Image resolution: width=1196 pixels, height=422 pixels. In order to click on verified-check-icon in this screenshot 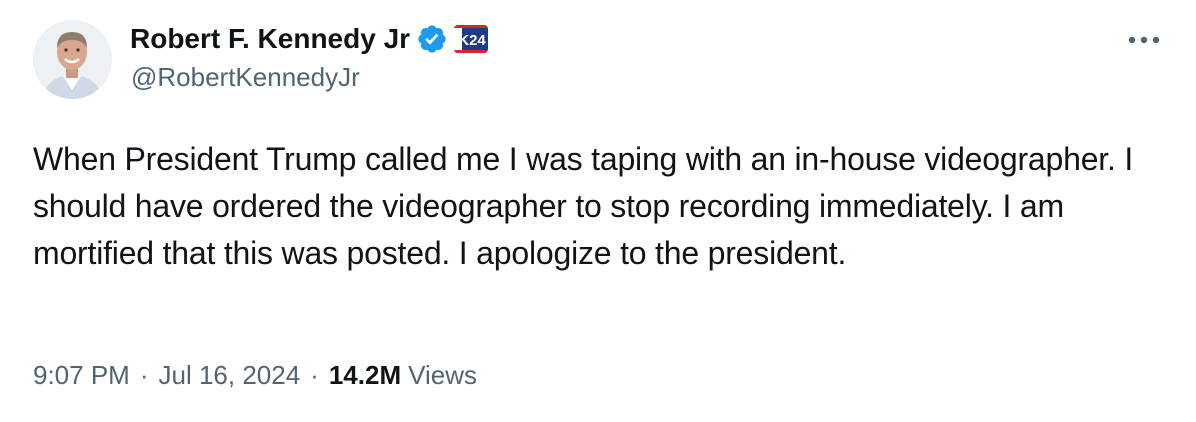, I will do `click(432, 39)`.